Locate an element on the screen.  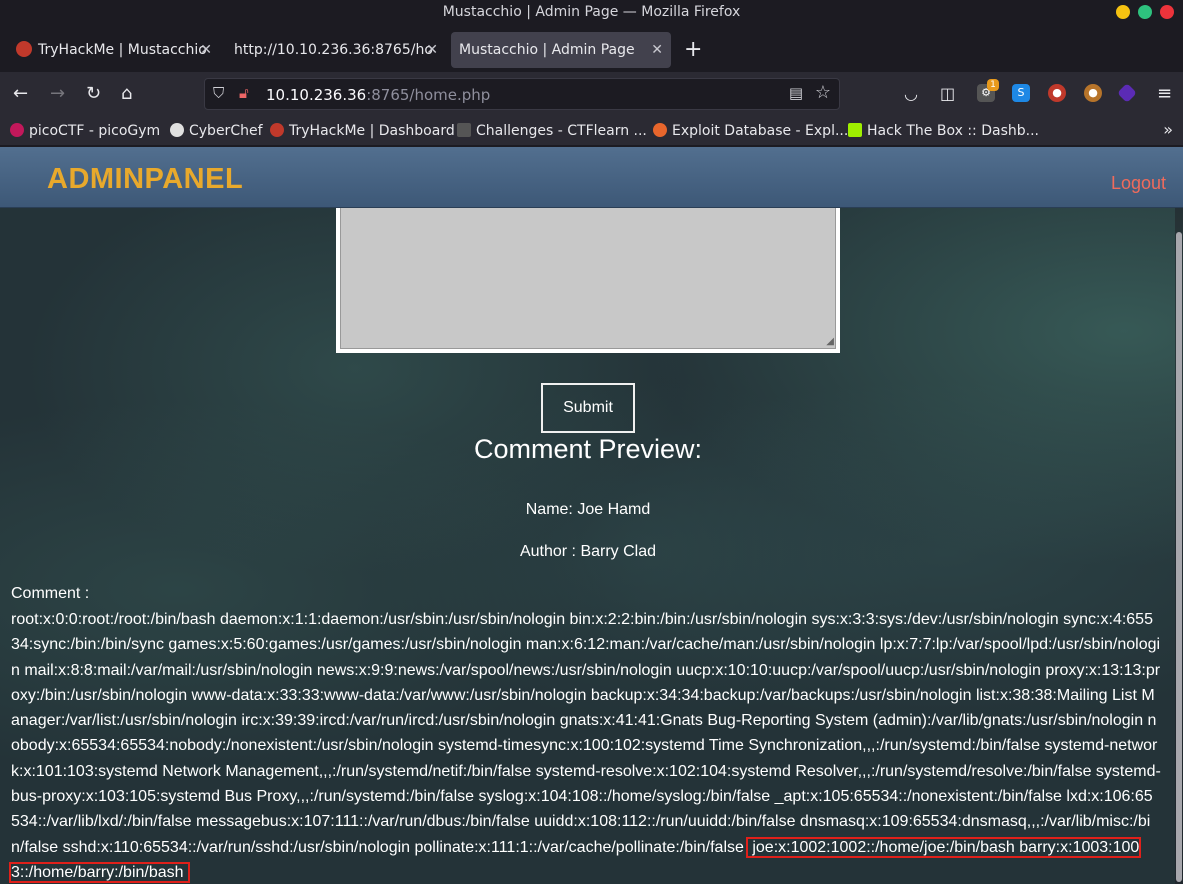
window-controls is located at coordinates (1145, 12).